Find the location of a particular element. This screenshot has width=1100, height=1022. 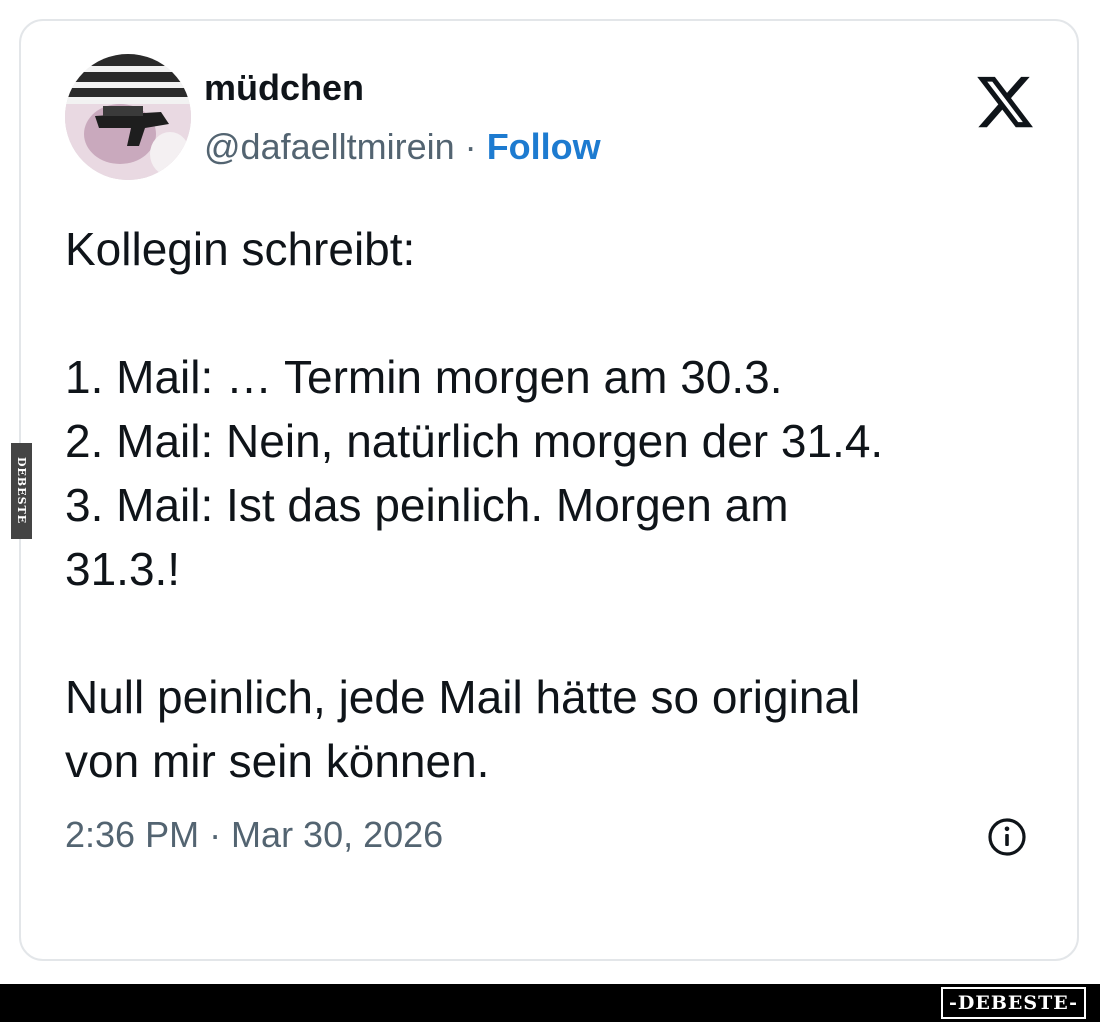

author-display-name: müdchen is located at coordinates (284, 88).